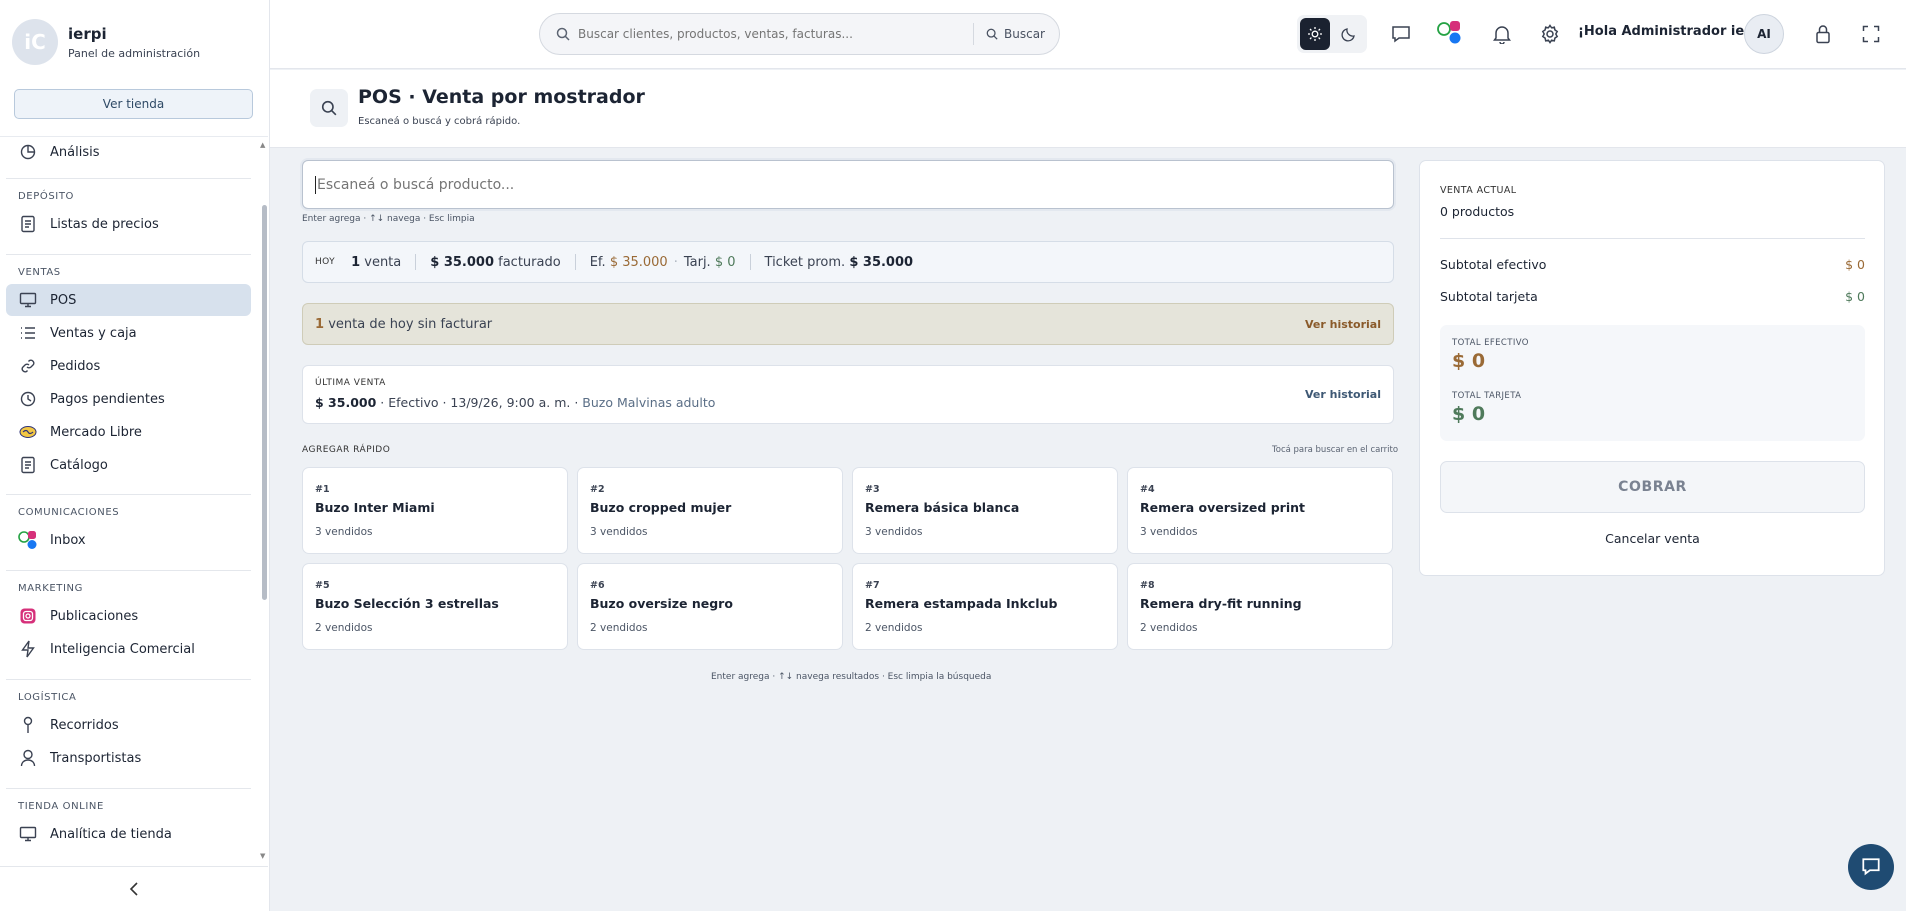 This screenshot has height=911, width=1906. Describe the element at coordinates (262, 856) in the screenshot. I see `scroll-down-arrow: ▼` at that location.